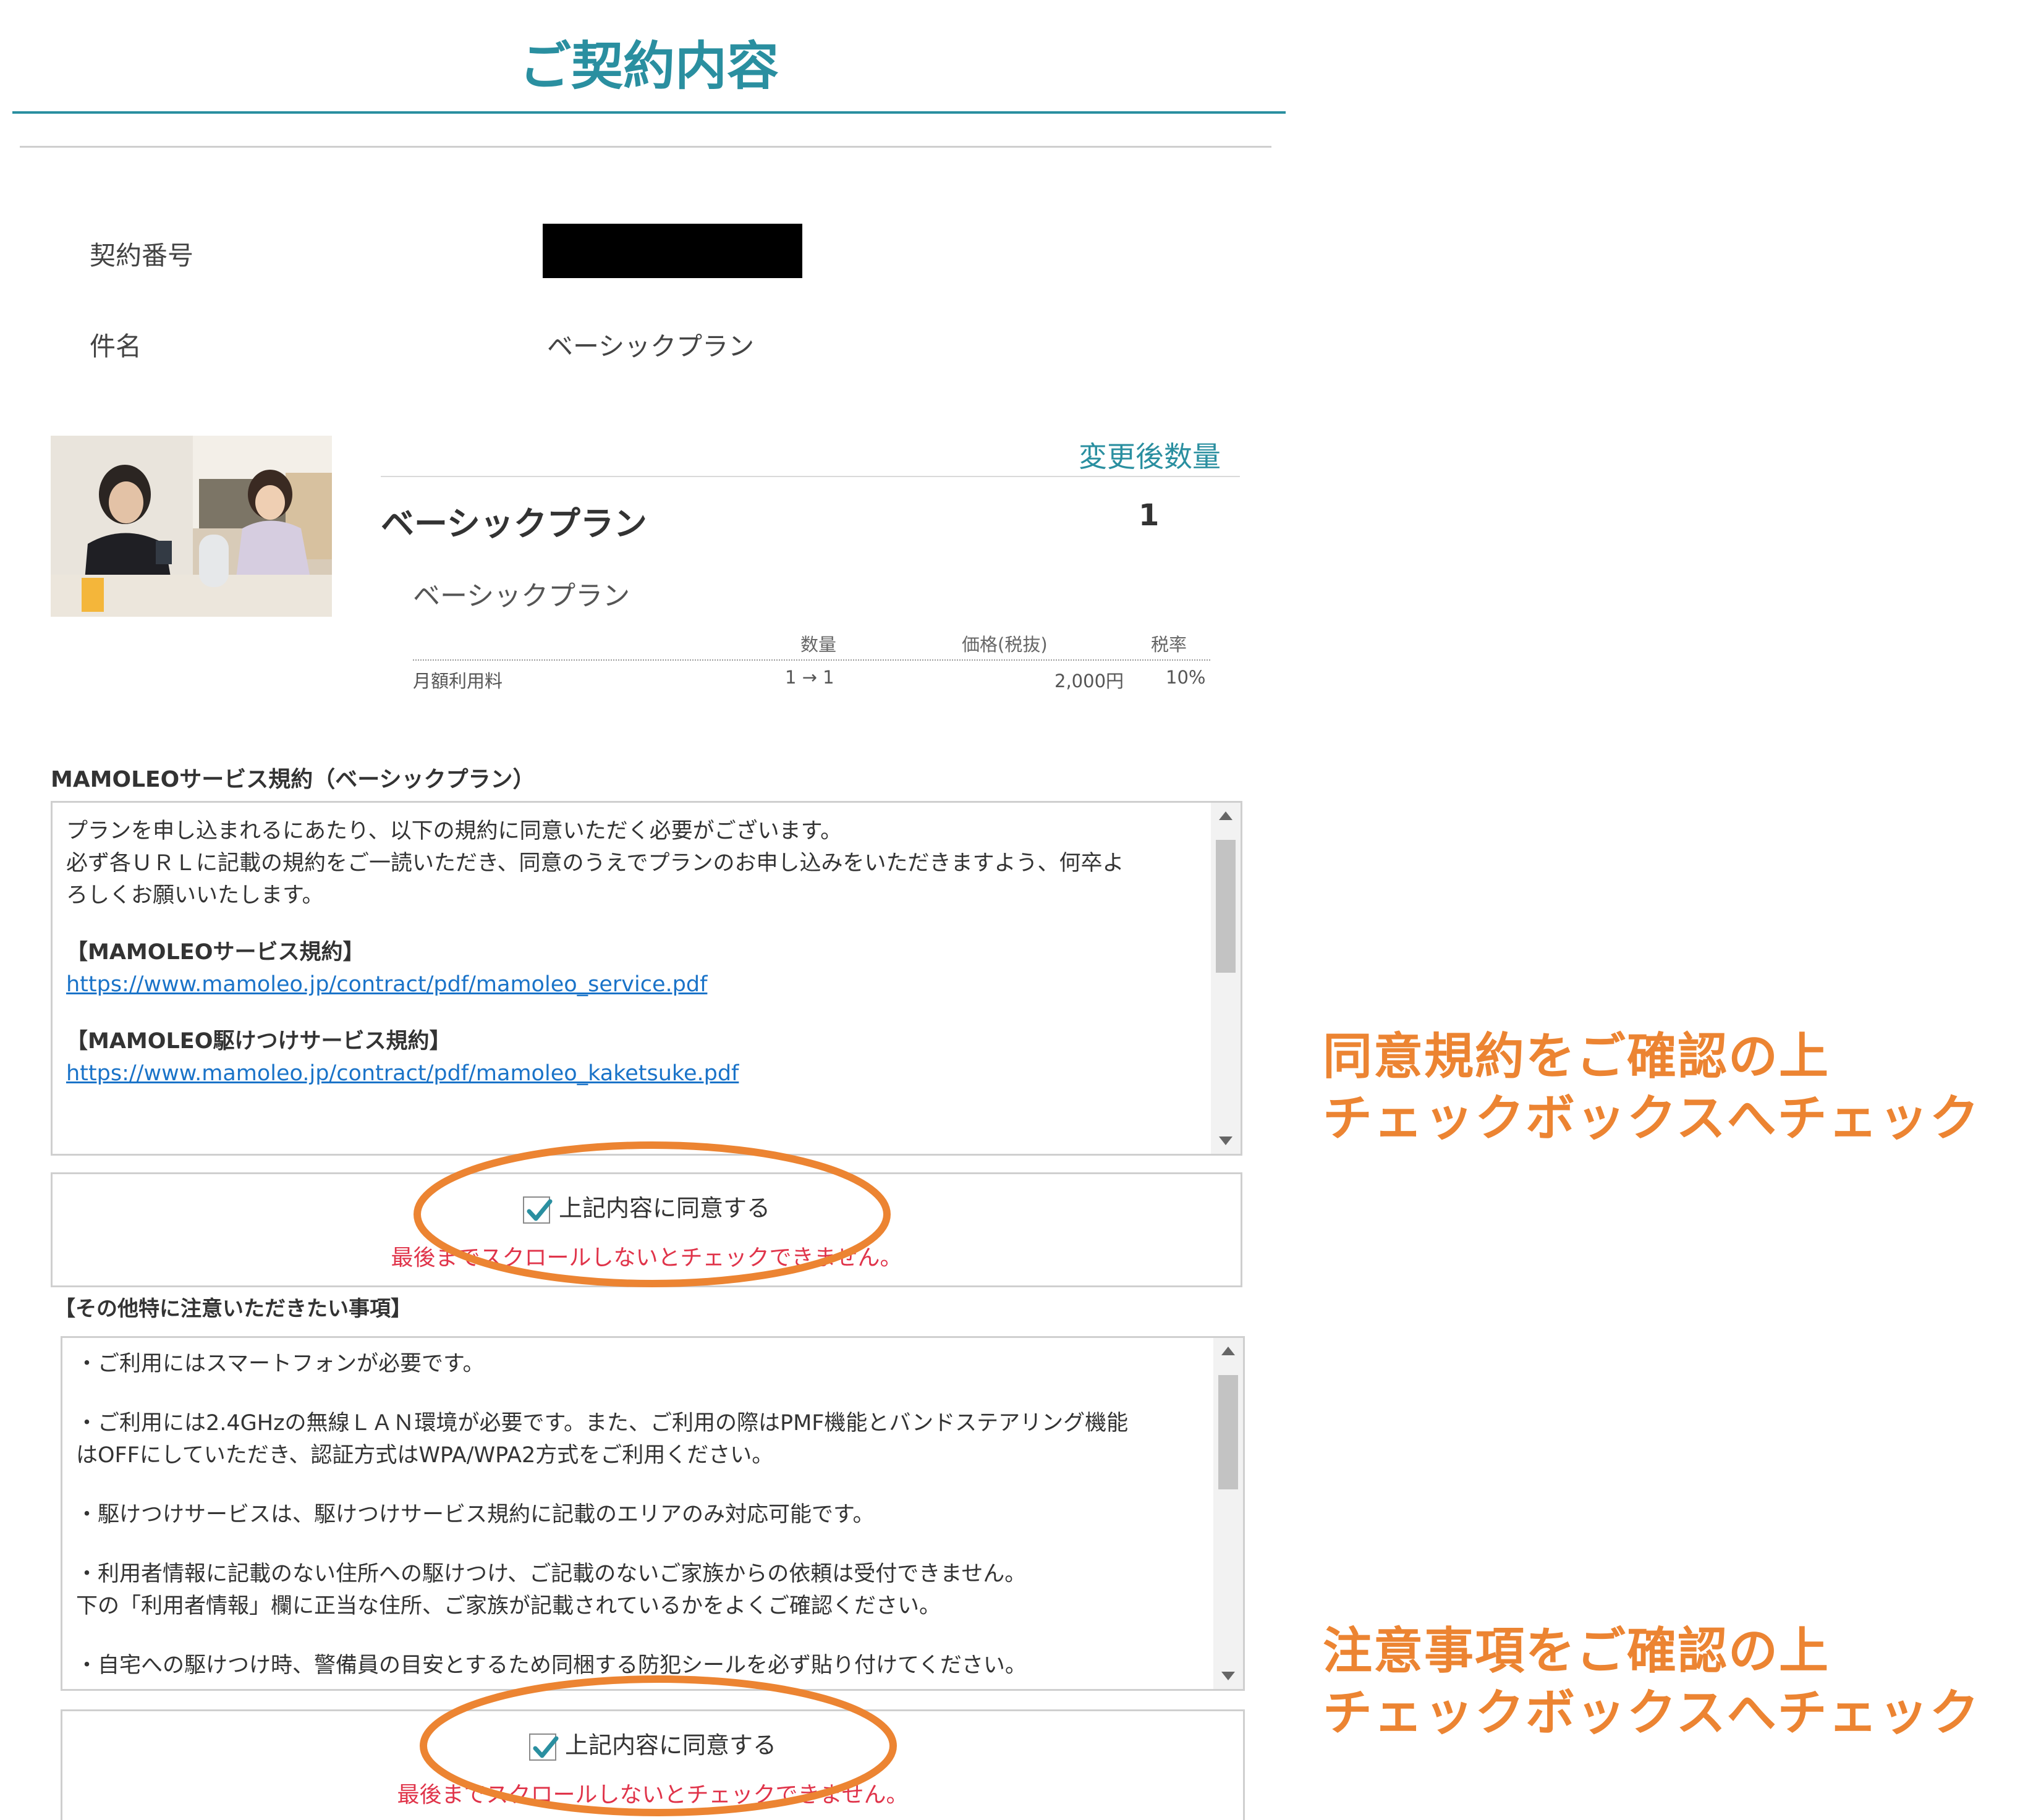 The image size is (2028, 1820). I want to click on service-terms-title: 【MAMOLEOサービス規約】, so click(215, 952).